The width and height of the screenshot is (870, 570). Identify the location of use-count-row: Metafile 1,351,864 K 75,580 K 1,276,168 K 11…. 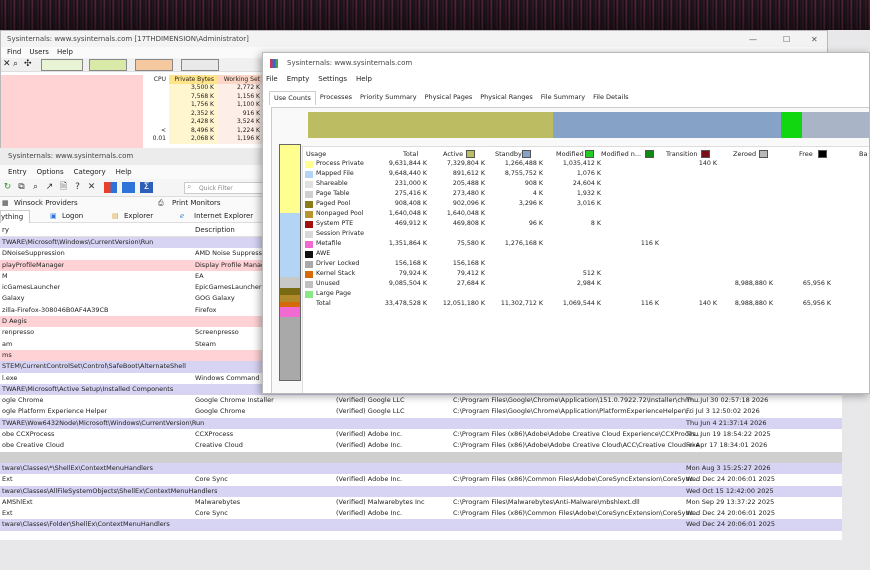
(586, 244).